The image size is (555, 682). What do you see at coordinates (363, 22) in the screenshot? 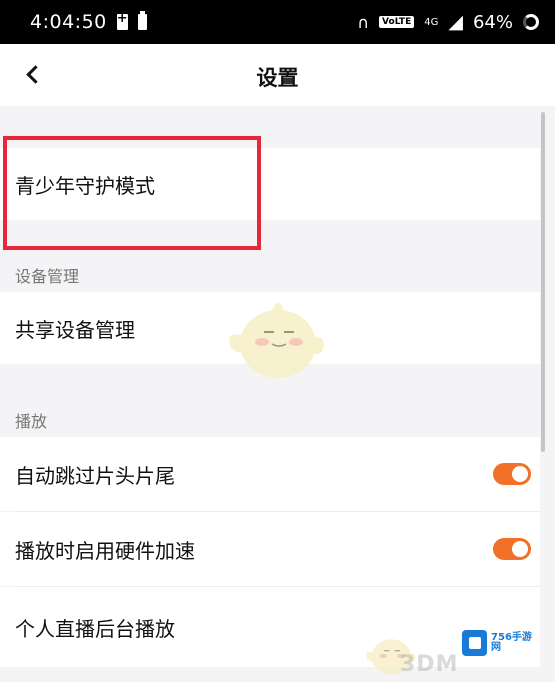
I see `headphones-icon: ∩` at bounding box center [363, 22].